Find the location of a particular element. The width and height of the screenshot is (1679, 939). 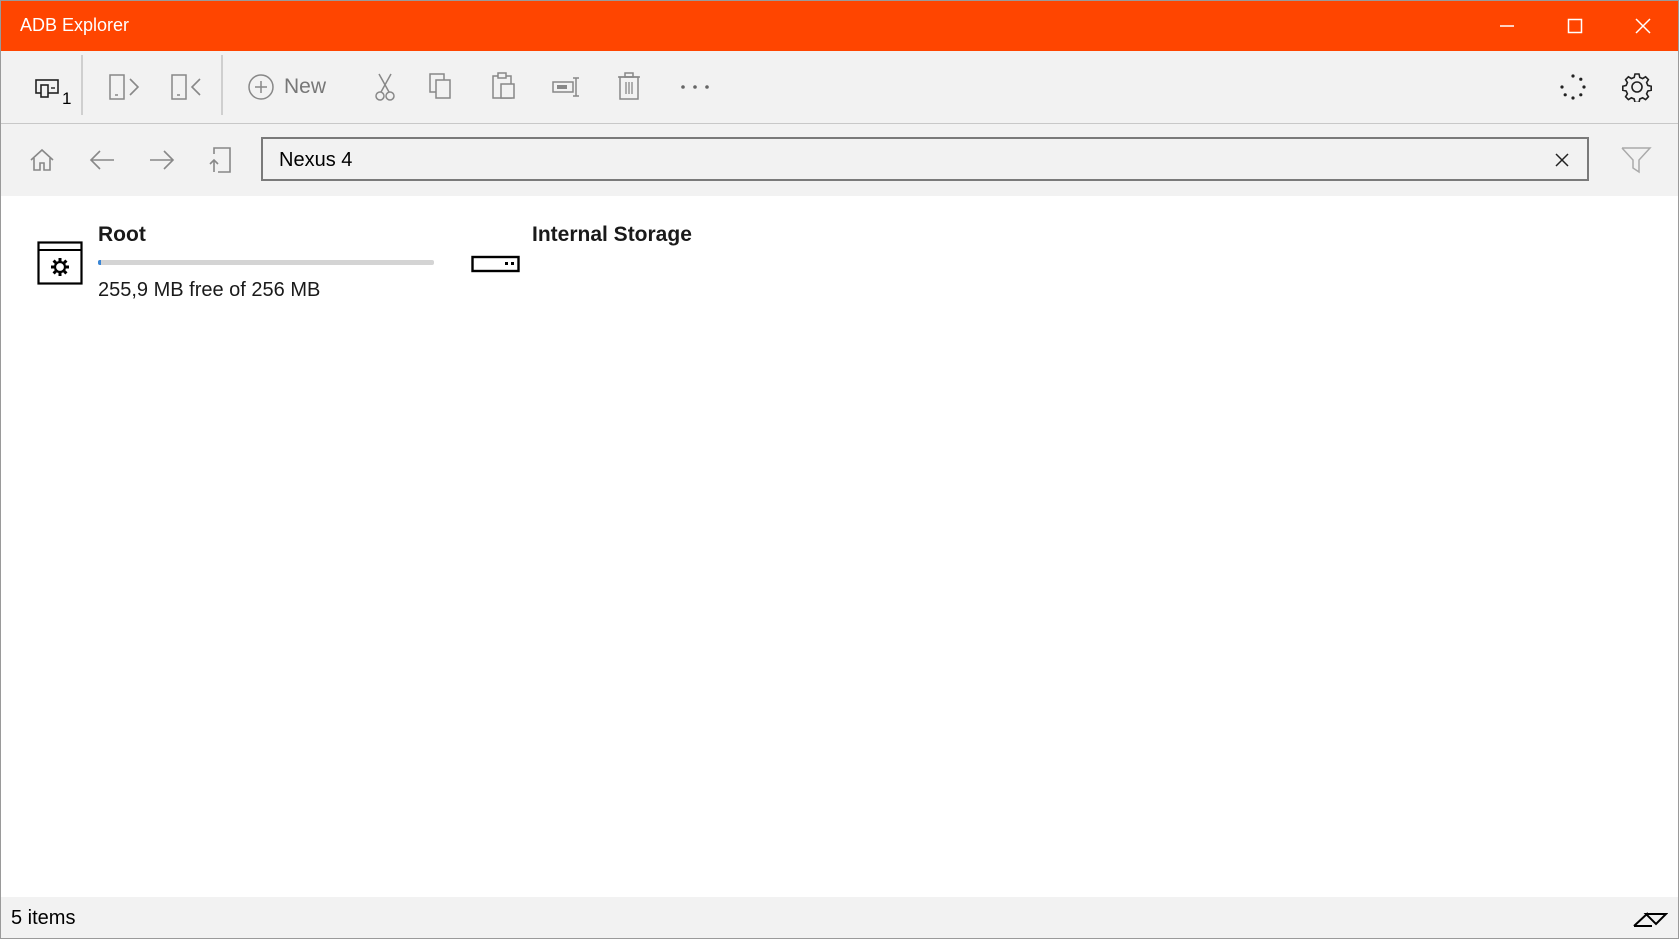

close-icon is located at coordinates (1643, 26).